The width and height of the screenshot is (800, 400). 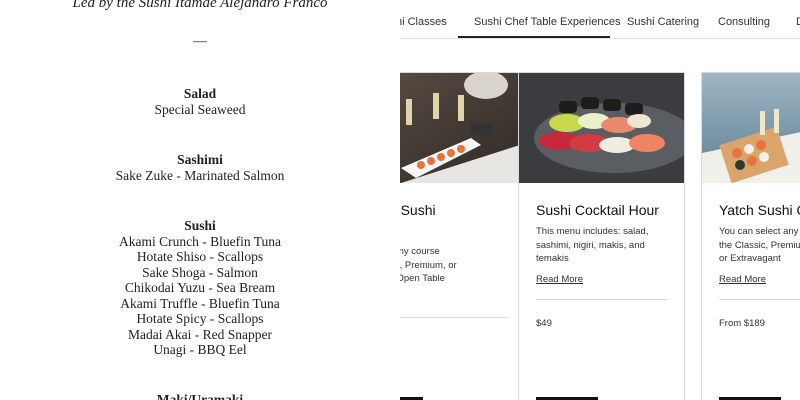 I want to click on section-heading: Maki/Uramaki, so click(x=200, y=396).